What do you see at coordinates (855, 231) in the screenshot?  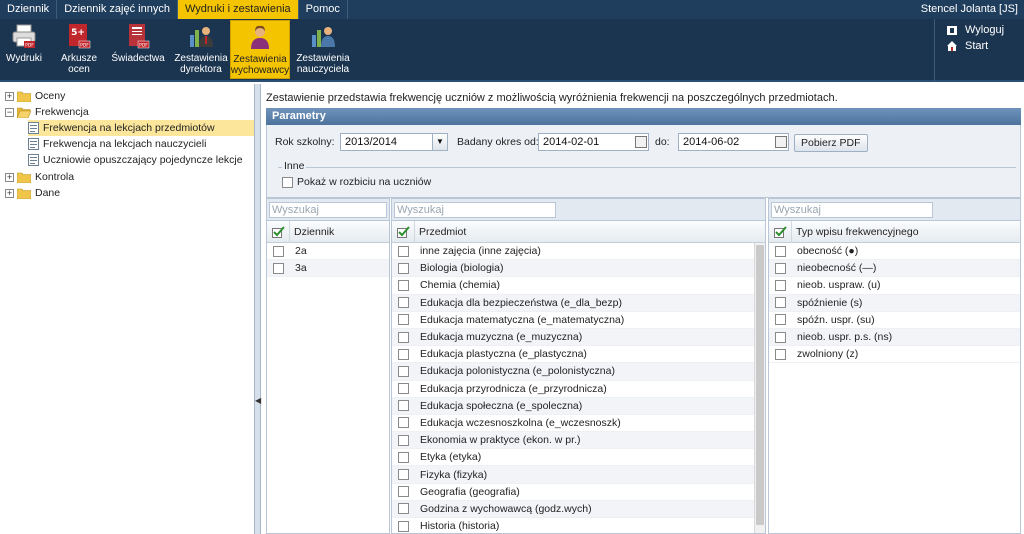 I see `typ-column-header: Typ wpisu frekwencyjnego` at bounding box center [855, 231].